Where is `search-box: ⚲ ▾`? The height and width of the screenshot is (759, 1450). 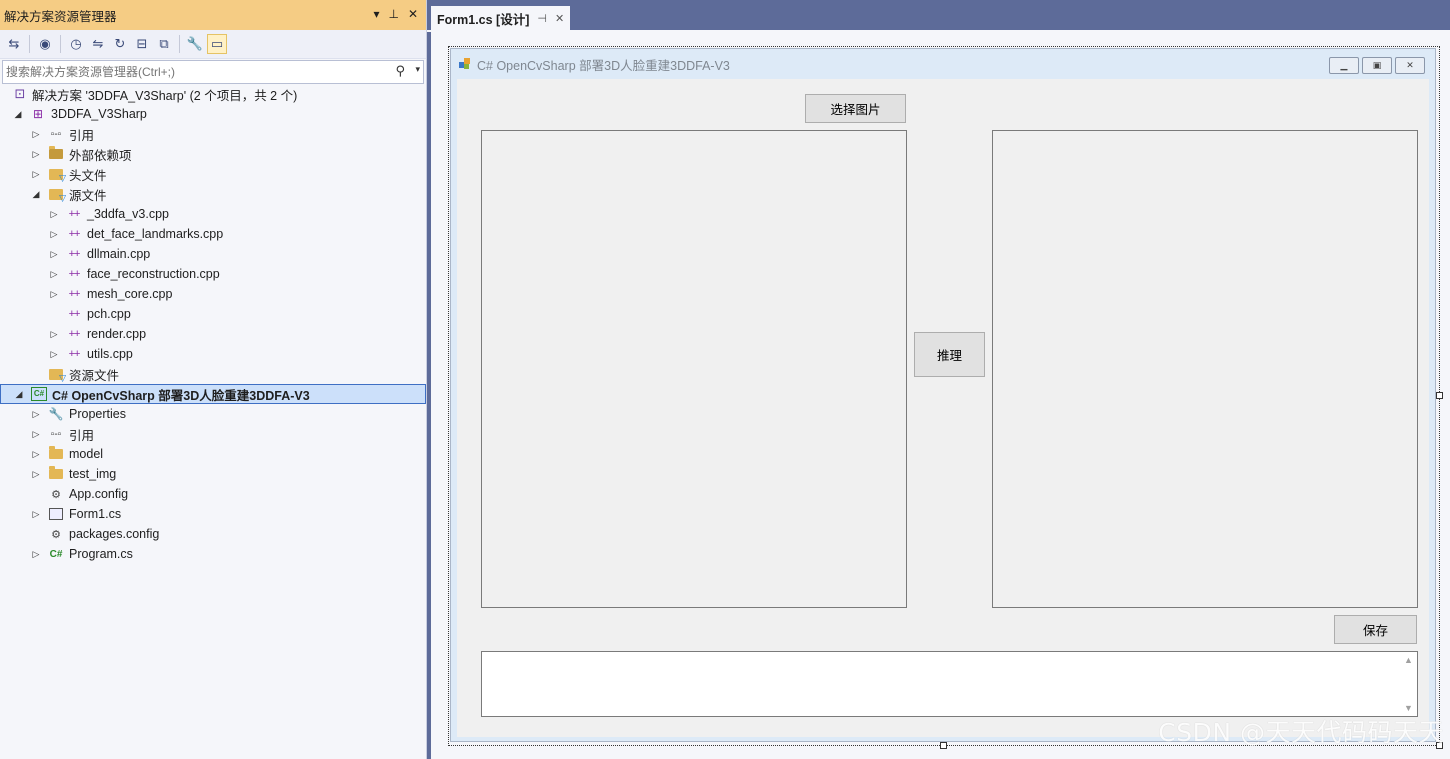 search-box: ⚲ ▾ is located at coordinates (213, 72).